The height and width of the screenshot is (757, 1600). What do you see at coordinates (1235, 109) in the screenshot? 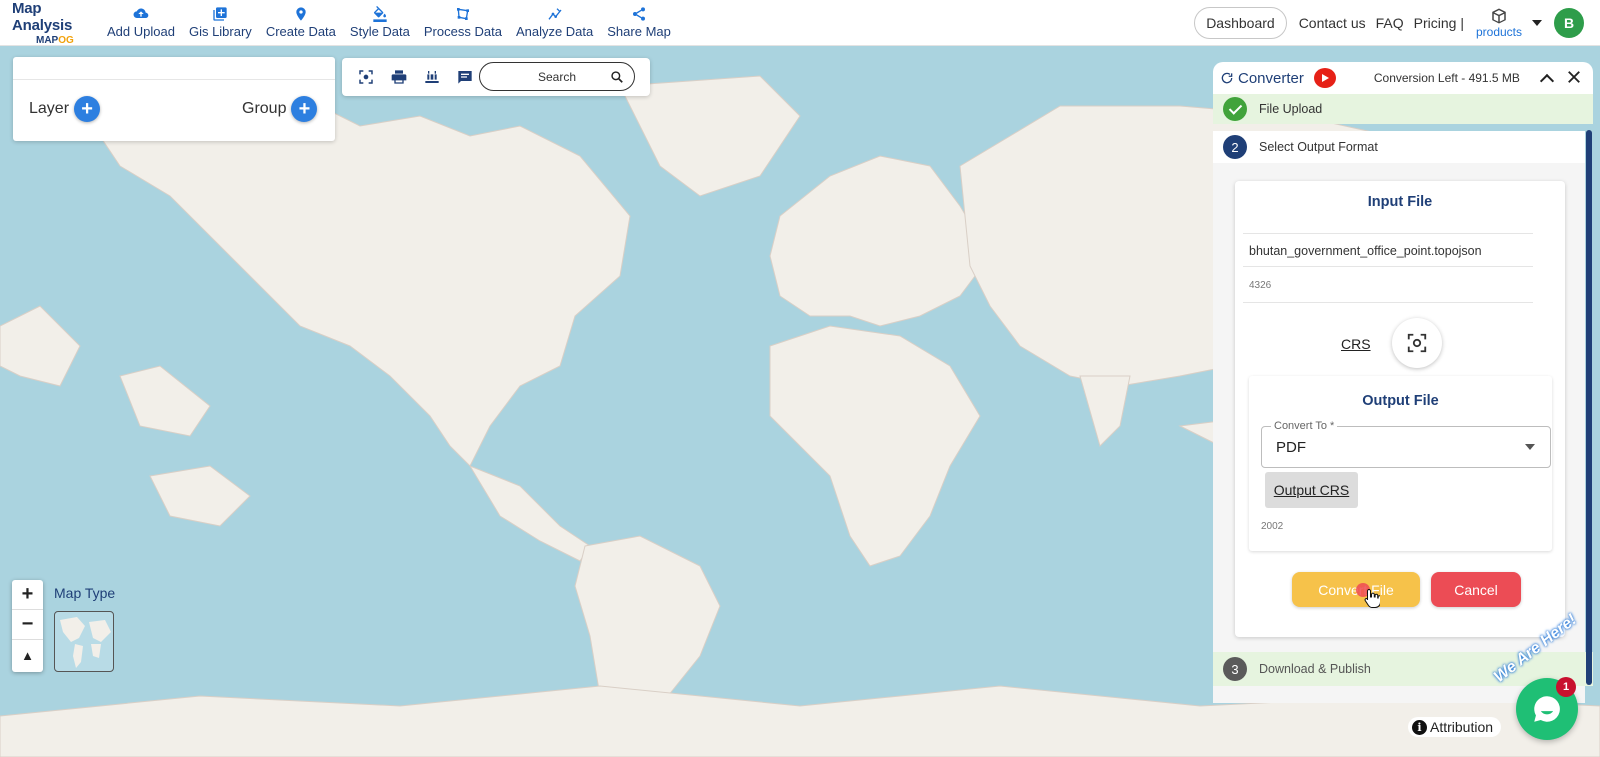
I see `check-icon` at bounding box center [1235, 109].